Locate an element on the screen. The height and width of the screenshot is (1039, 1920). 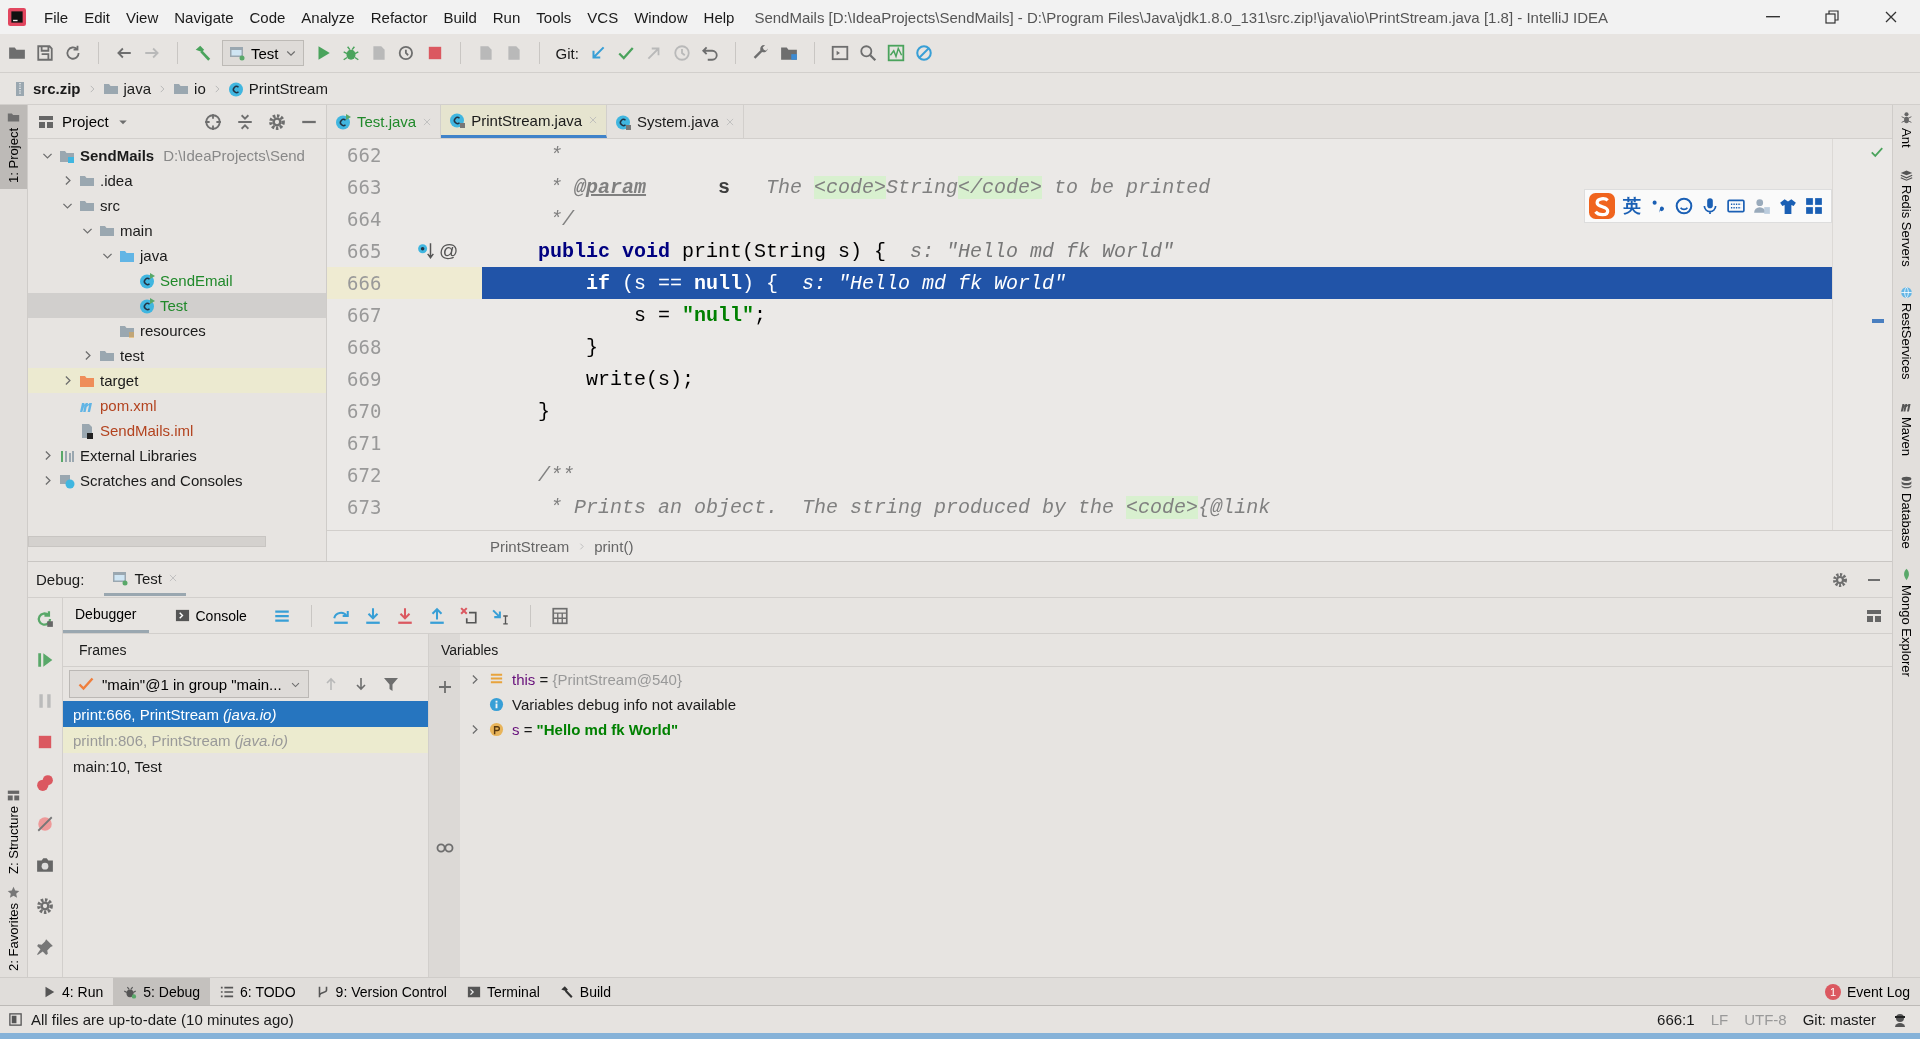
breadcrumb-item: print() is located at coordinates (614, 546).